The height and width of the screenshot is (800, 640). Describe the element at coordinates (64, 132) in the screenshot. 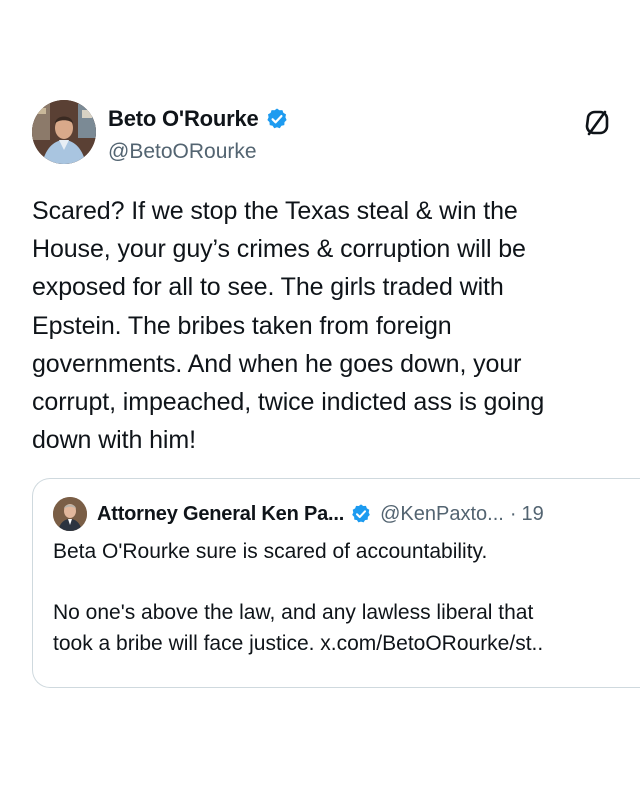

I see `author-avatar` at that location.